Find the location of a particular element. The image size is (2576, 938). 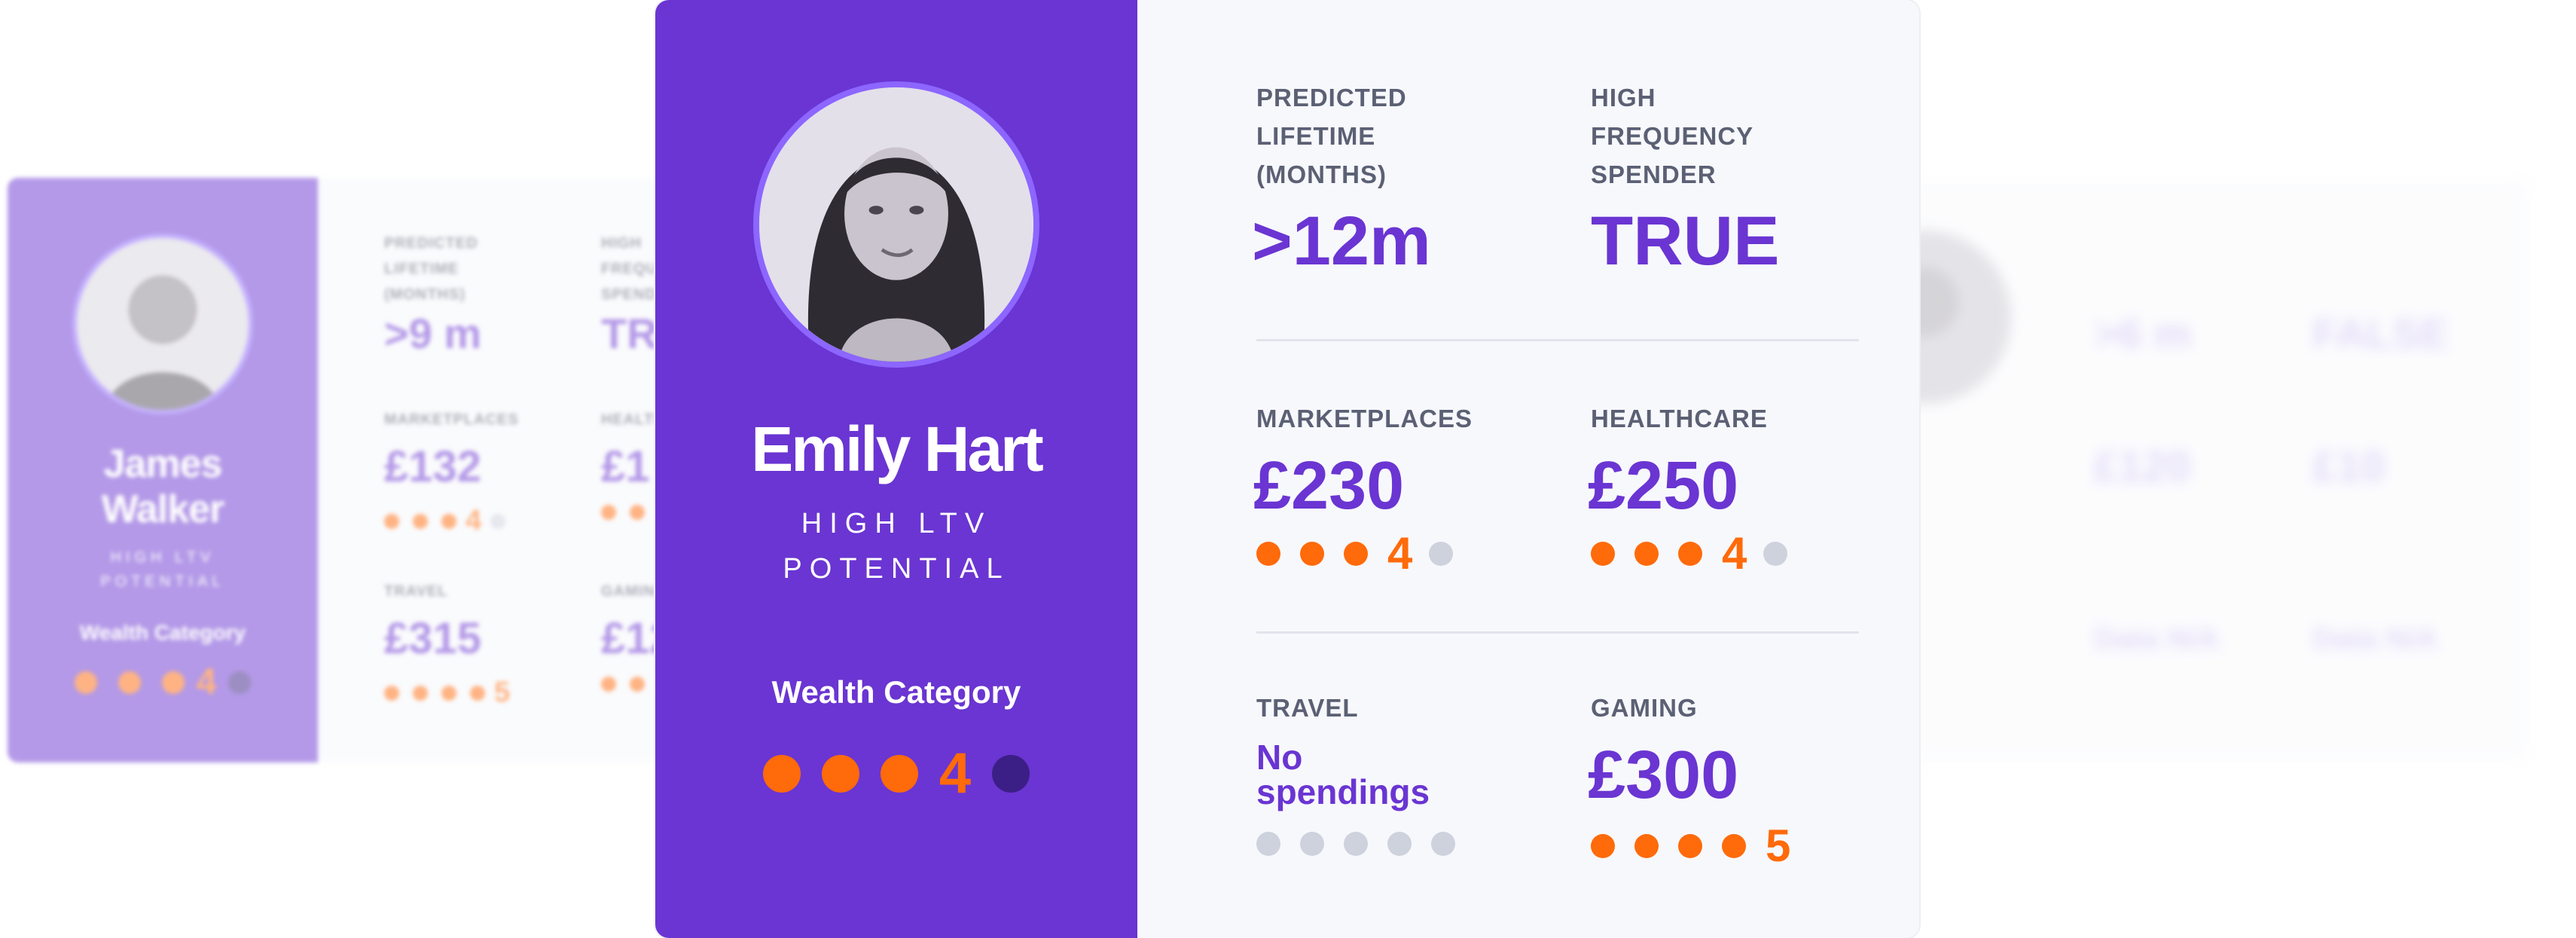

lifetime-value: >9 m is located at coordinates (433, 333).